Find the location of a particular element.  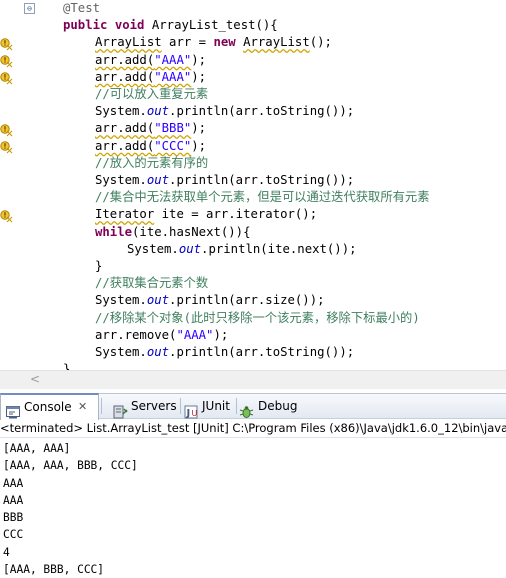

code-token: (ite.hasNext()){ is located at coordinates (191, 231).